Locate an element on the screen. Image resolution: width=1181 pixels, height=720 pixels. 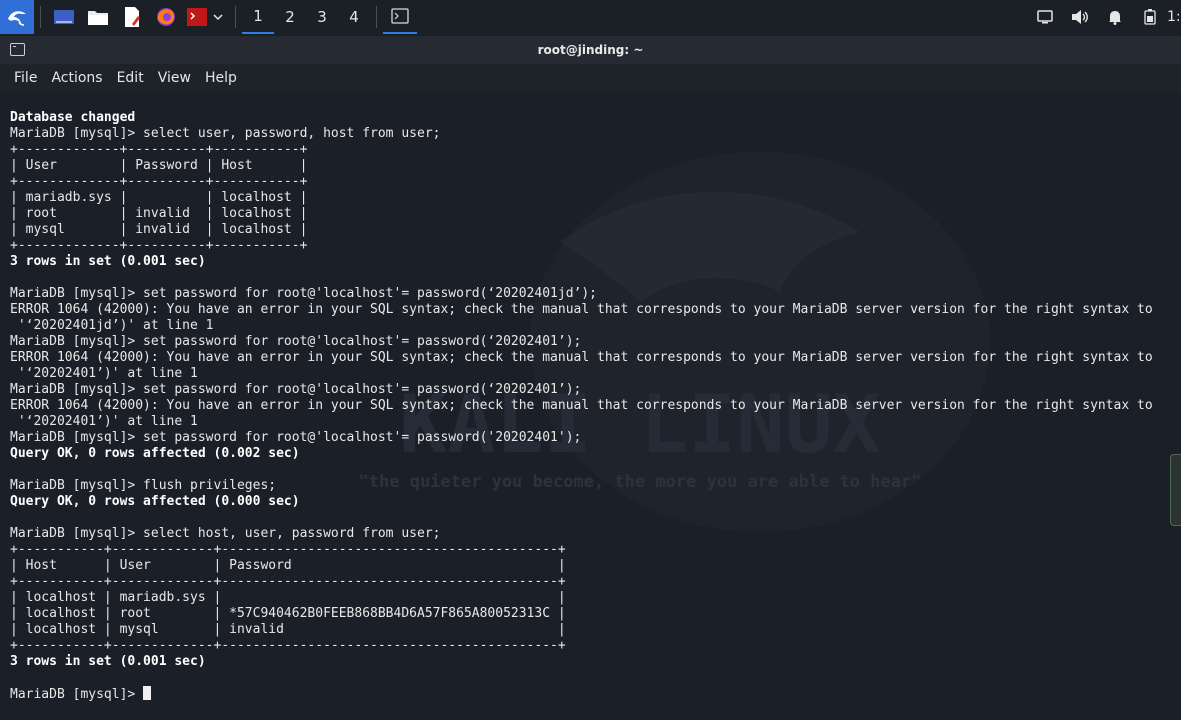
firefox-icon is located at coordinates (166, 17).